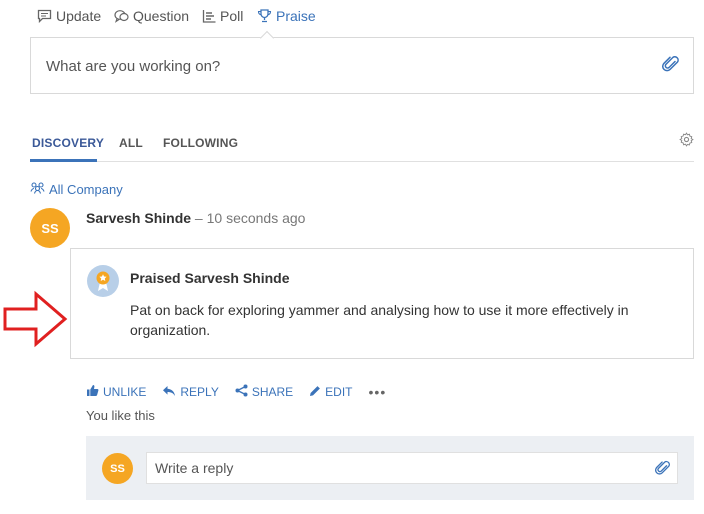 The image size is (704, 514). I want to click on tab-update: Update, so click(69, 16).